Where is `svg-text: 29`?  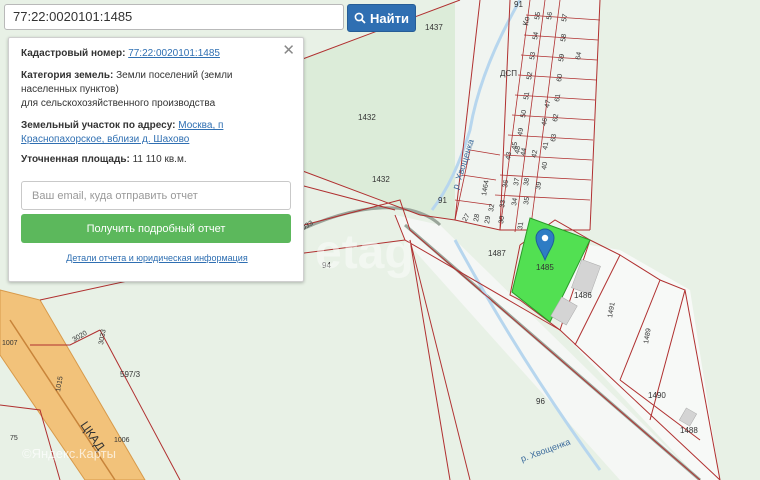
svg-text: 29 is located at coordinates (488, 219).